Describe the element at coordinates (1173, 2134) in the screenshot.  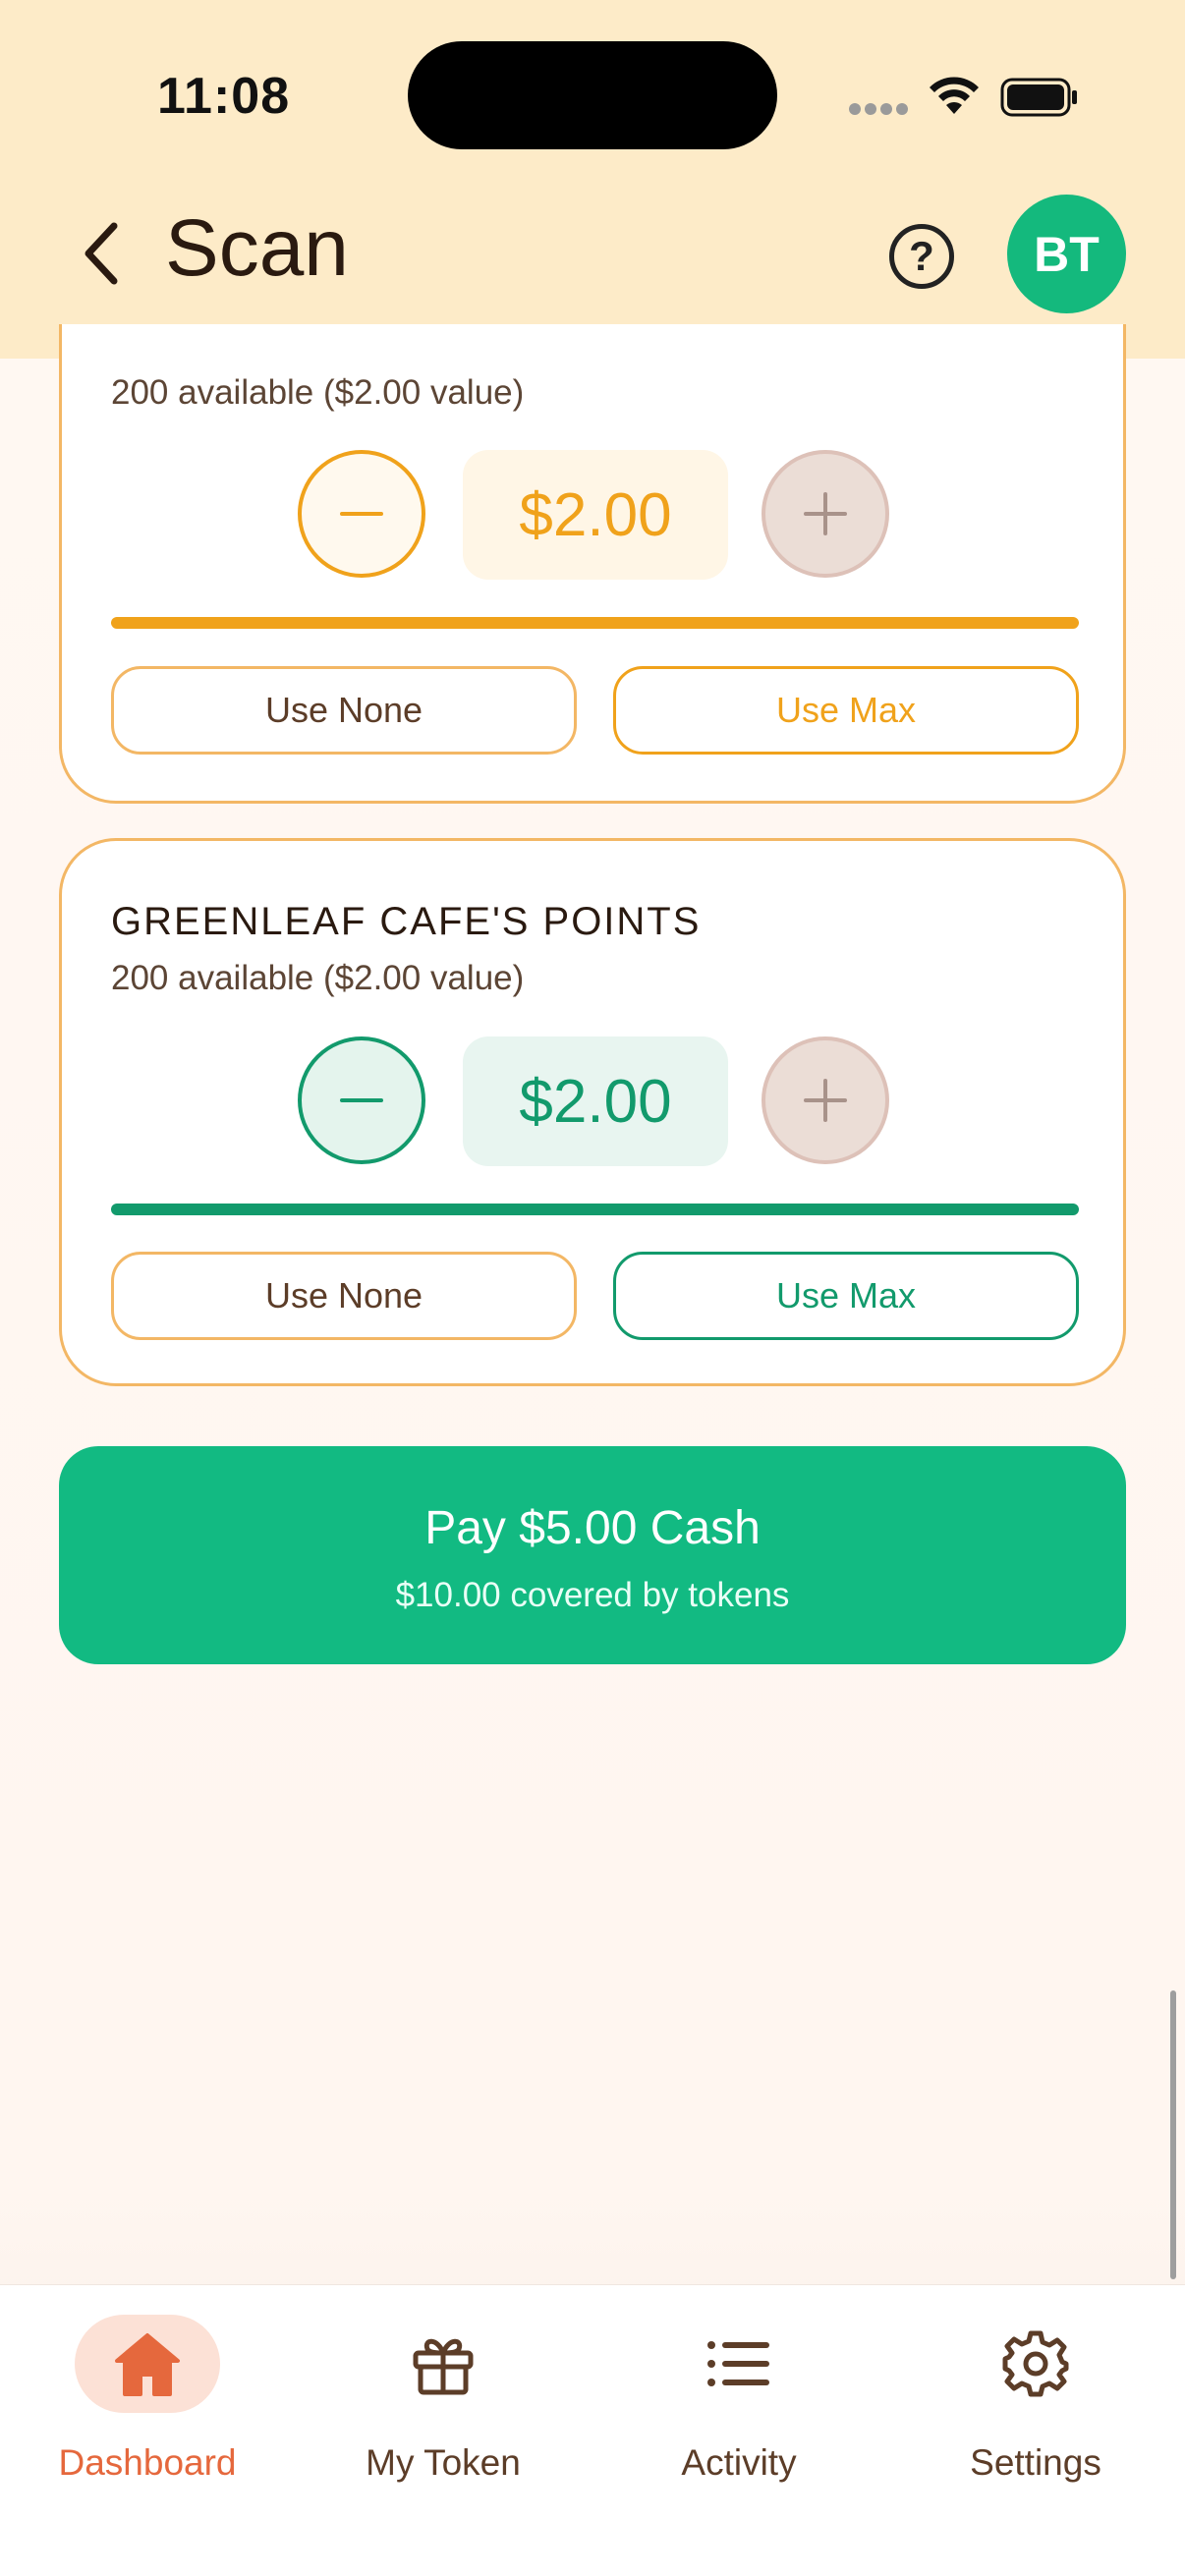
I see `scrollbar` at that location.